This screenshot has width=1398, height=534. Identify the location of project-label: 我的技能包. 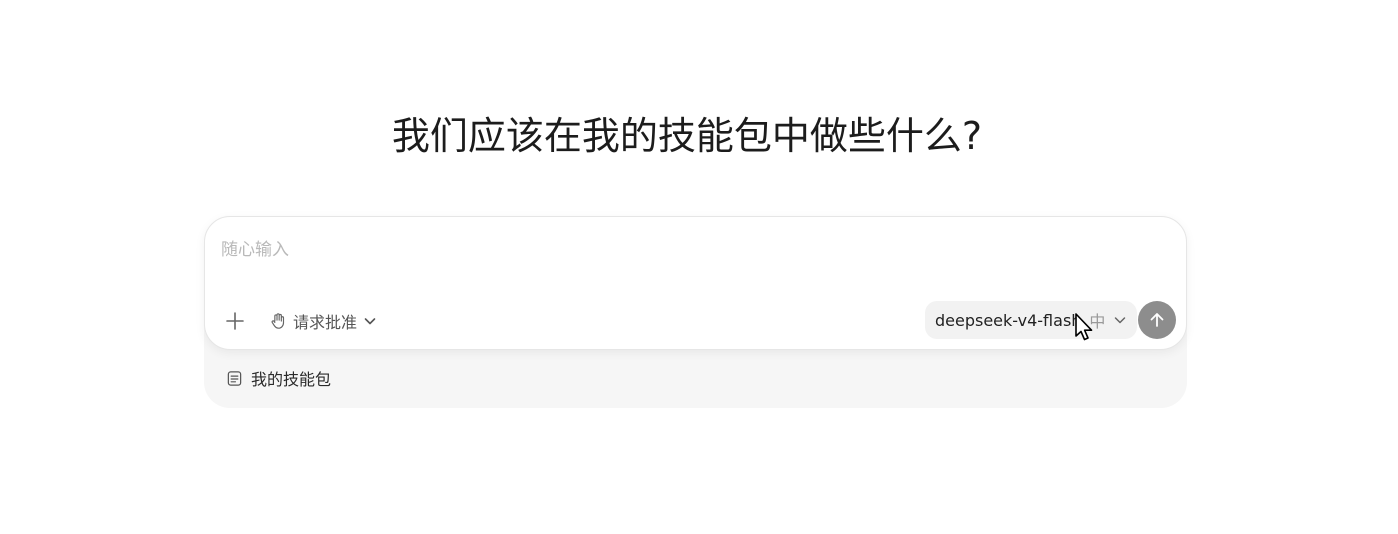
(291, 379).